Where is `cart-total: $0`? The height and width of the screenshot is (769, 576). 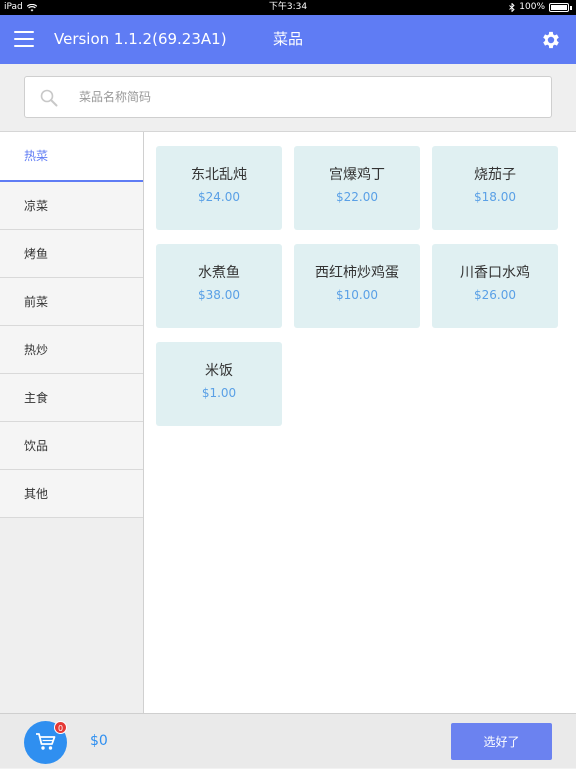
cart-total: $0 is located at coordinates (99, 741).